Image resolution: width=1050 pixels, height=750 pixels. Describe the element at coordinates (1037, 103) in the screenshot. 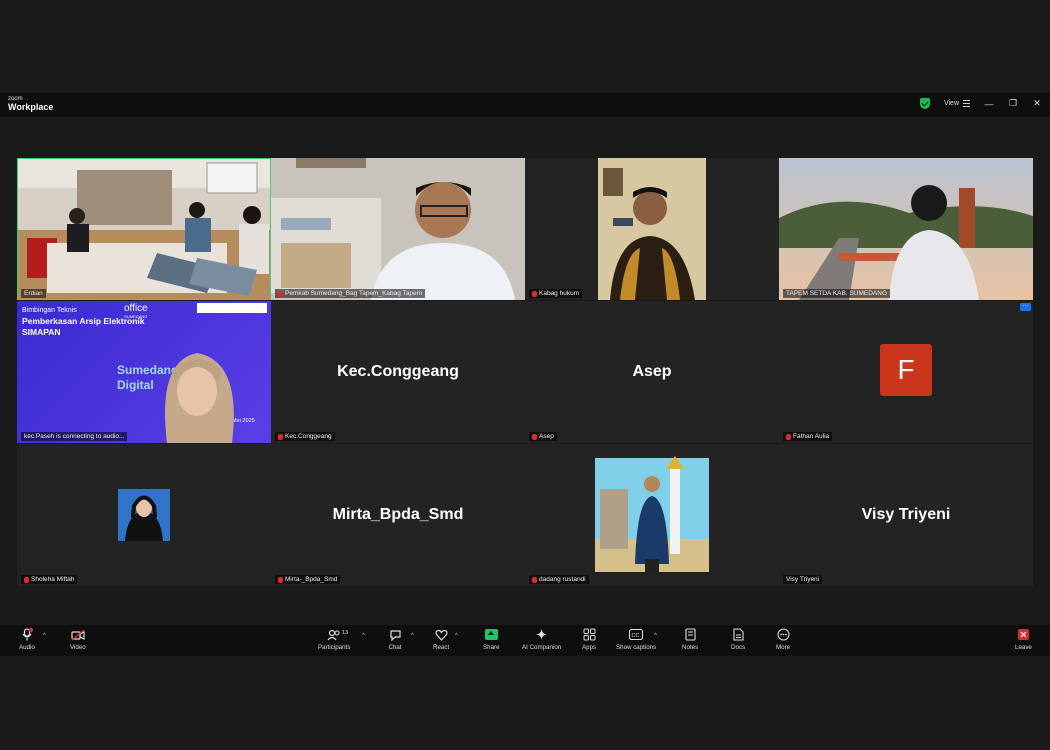

I see `close-icon: ✕` at that location.